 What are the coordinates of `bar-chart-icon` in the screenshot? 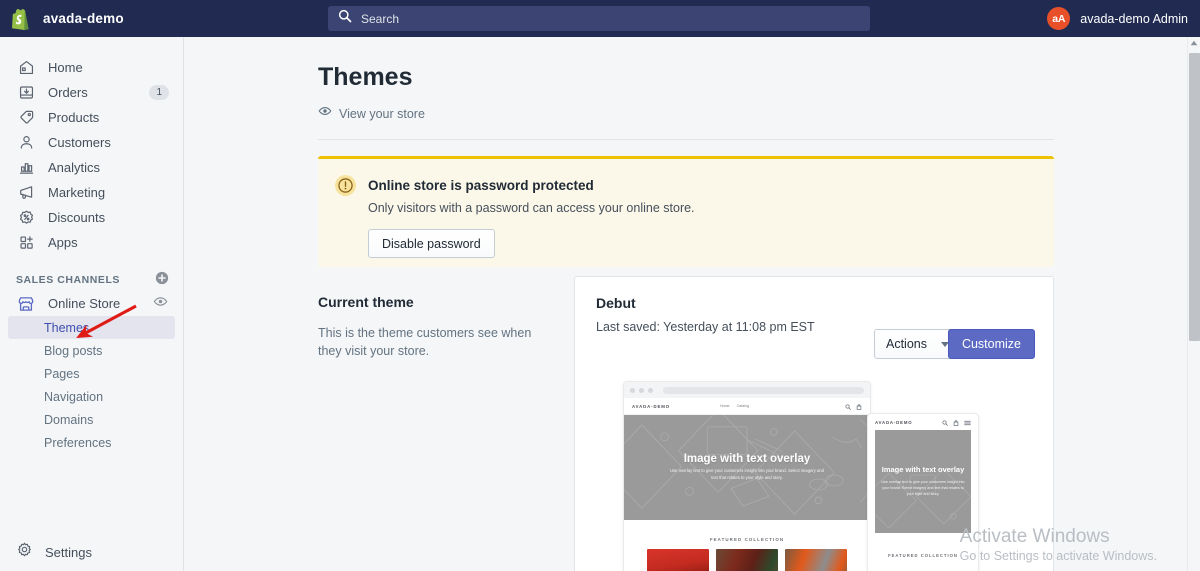 It's located at (26, 168).